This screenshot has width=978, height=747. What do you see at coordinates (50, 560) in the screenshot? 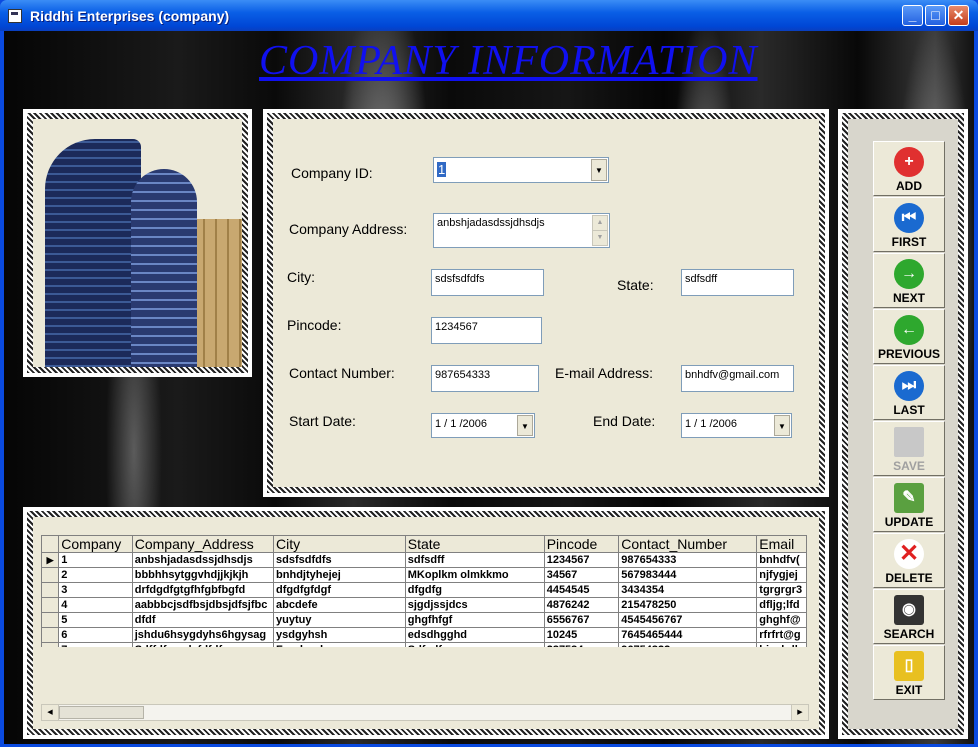
I see `current-row-arrow-icon: ▶` at bounding box center [50, 560].